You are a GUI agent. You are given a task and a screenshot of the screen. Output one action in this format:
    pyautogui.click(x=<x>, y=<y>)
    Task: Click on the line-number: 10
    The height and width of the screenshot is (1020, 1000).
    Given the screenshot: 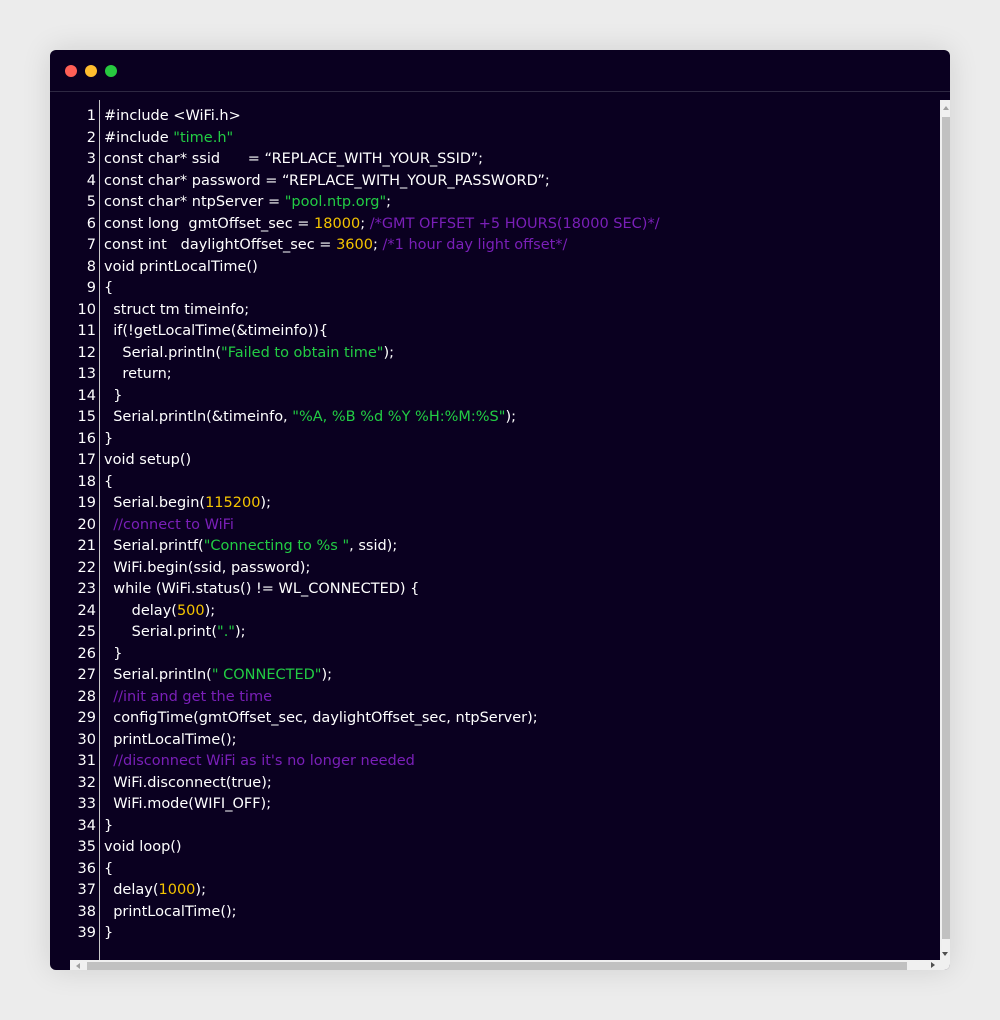 What is the action you would take?
    pyautogui.click(x=86, y=309)
    